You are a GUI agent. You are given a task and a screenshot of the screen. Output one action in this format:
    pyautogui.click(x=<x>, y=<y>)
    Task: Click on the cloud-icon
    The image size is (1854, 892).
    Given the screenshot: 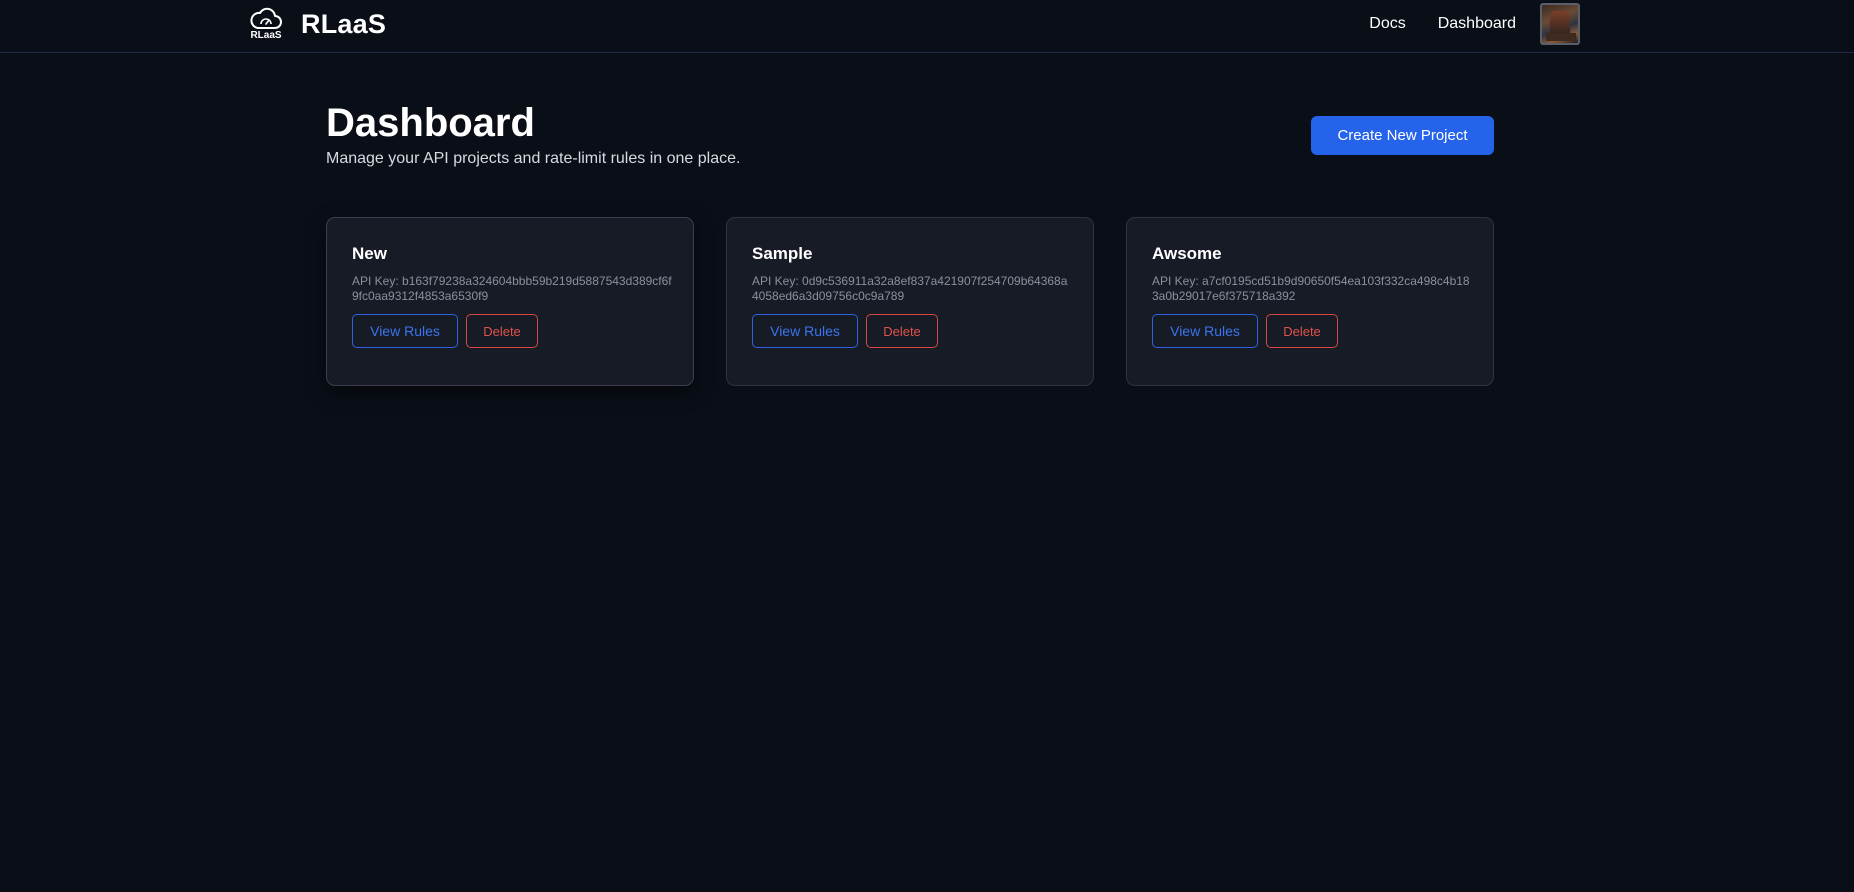 What is the action you would take?
    pyautogui.click(x=266, y=18)
    